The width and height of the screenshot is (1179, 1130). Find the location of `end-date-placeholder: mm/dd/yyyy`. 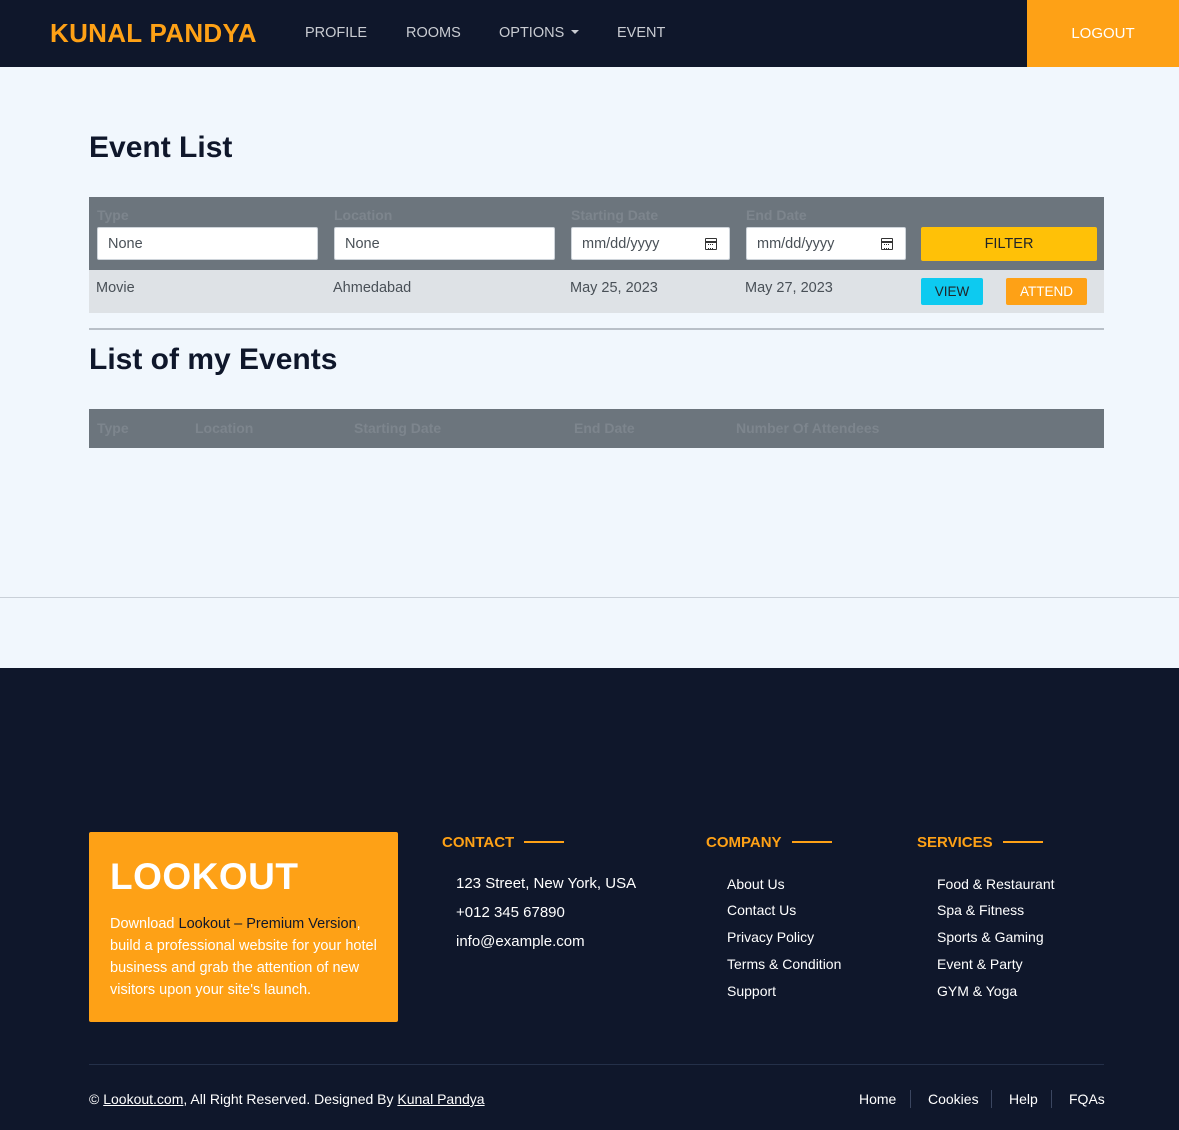

end-date-placeholder: mm/dd/yyyy is located at coordinates (796, 244).